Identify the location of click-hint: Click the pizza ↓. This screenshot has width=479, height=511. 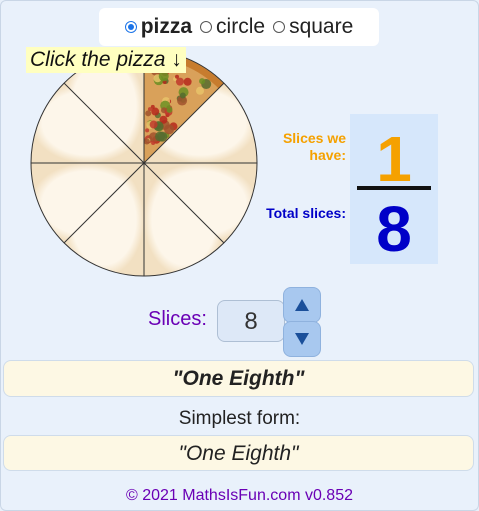
(106, 60).